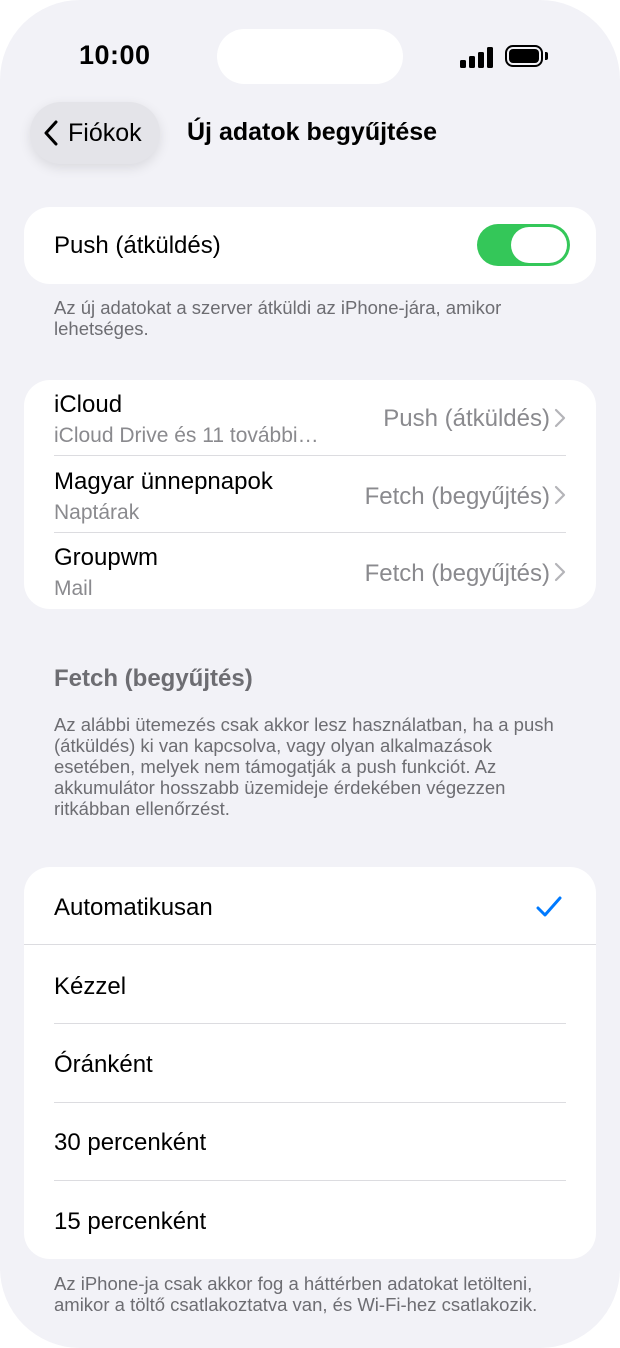 Image resolution: width=620 pixels, height=1348 pixels. I want to click on back-button: Fiókok, so click(95, 133).